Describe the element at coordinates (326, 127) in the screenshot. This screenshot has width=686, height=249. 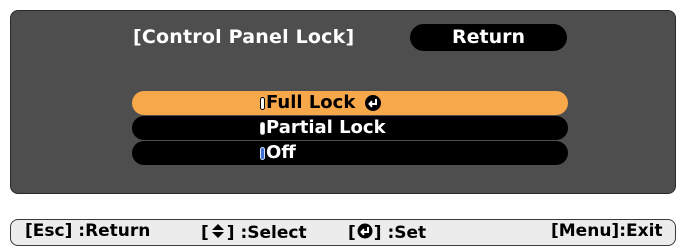
I see `option-label: Partial Lock` at that location.